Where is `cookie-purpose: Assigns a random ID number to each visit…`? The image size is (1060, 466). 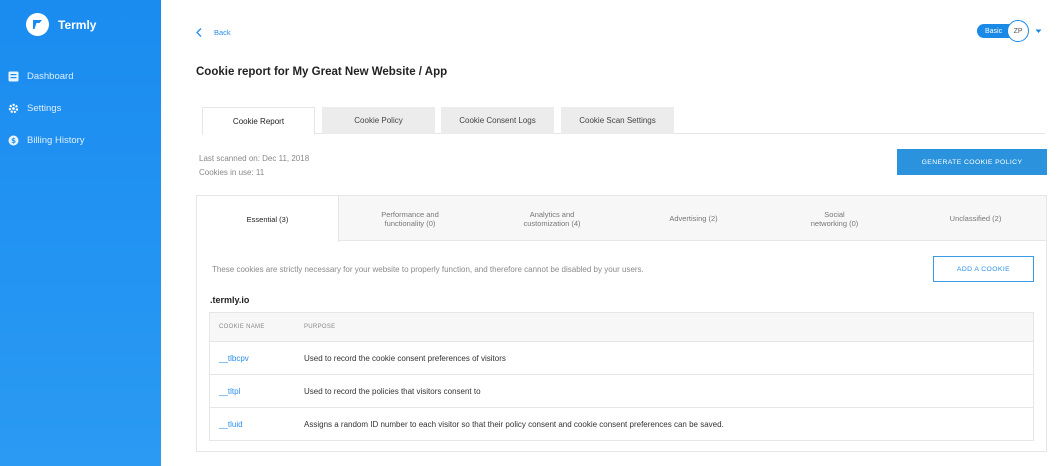 cookie-purpose: Assigns a random ID number to each visit… is located at coordinates (514, 424).